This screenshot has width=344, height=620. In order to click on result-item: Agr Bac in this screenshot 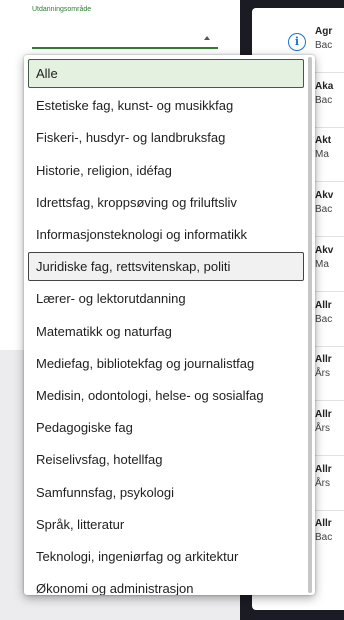, I will do `click(329, 38)`.